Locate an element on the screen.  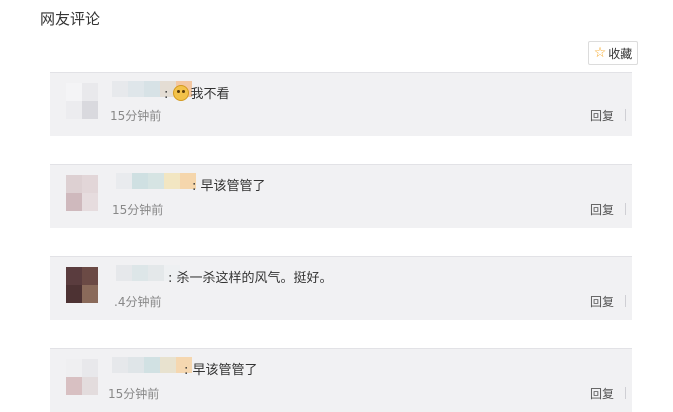
favorite-label: 收藏 is located at coordinates (620, 53).